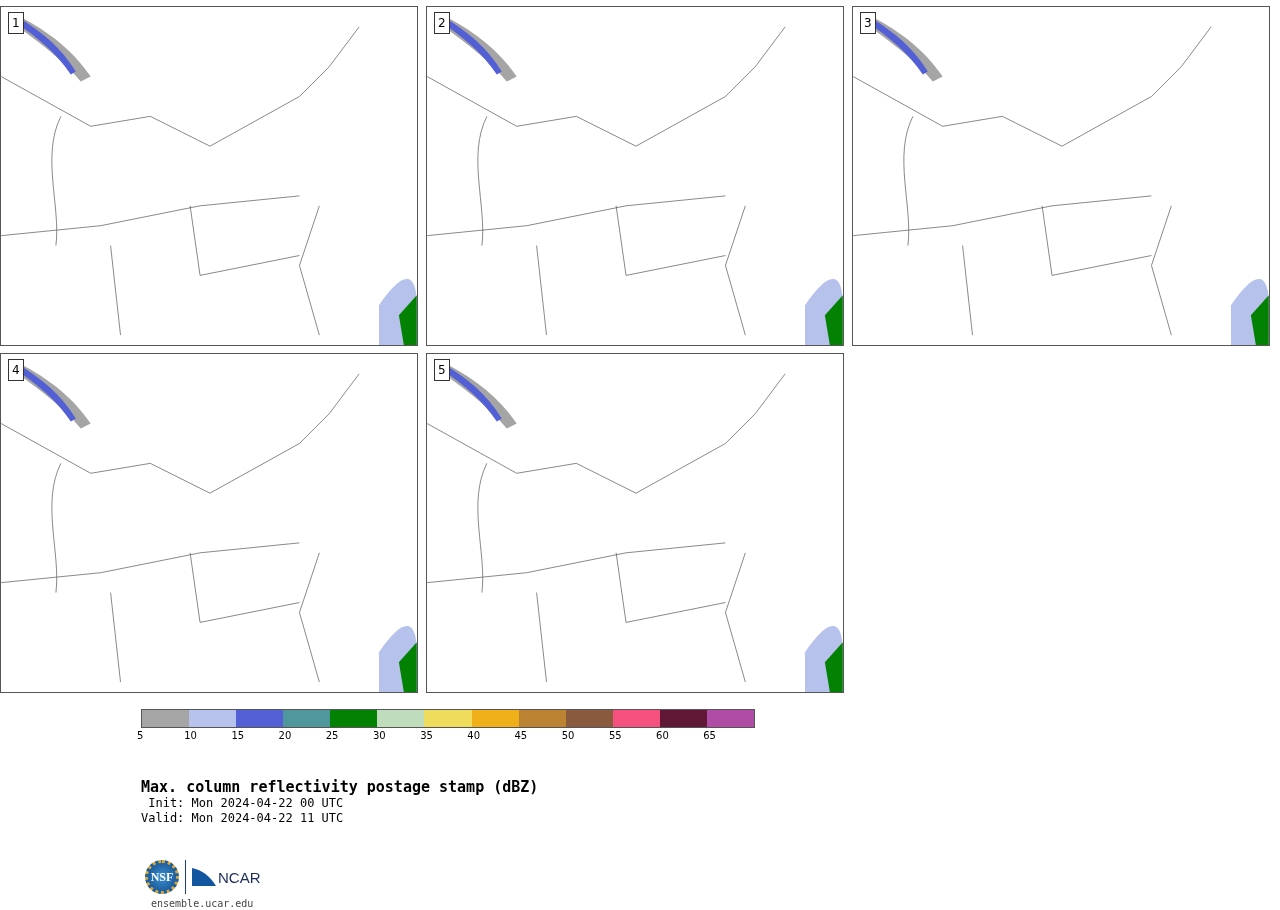 The image size is (1280, 910). What do you see at coordinates (16, 370) in the screenshot?
I see `panel-number: 4` at bounding box center [16, 370].